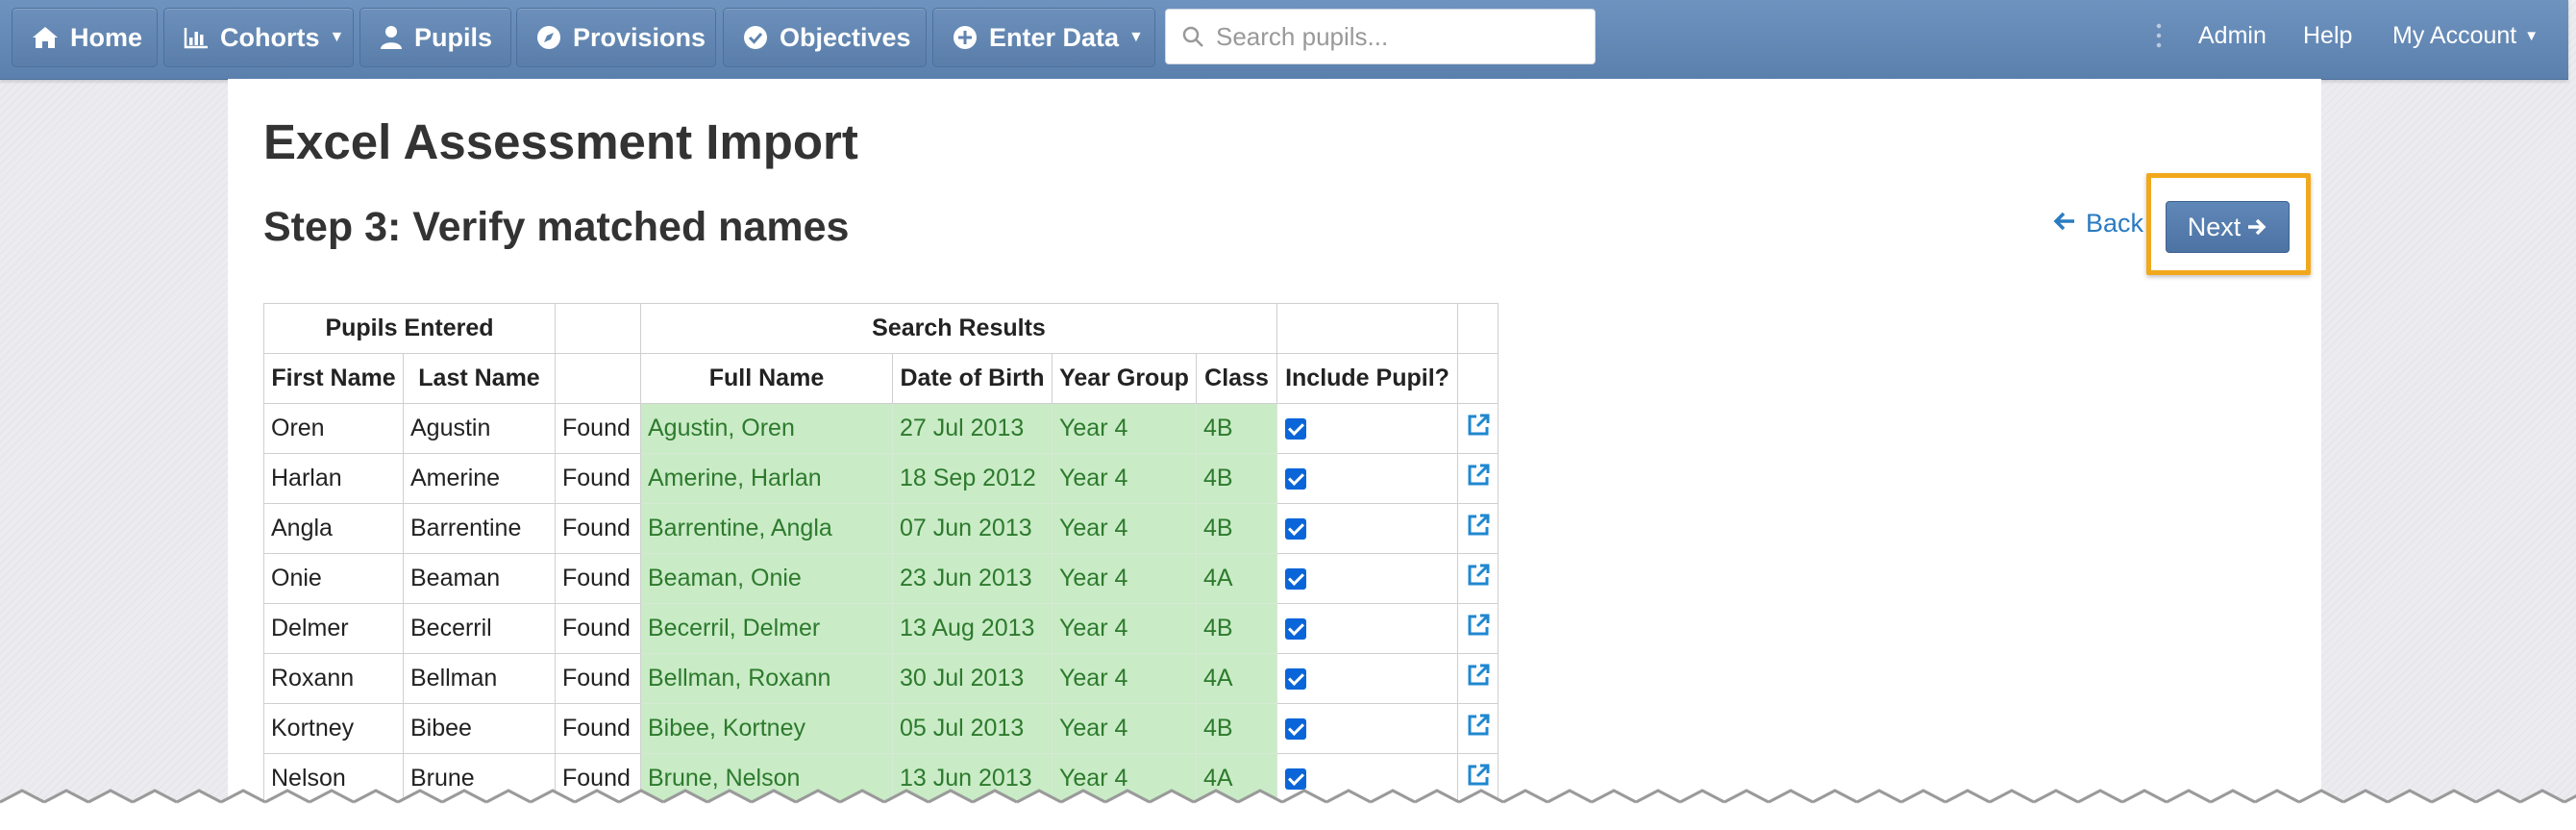 This screenshot has width=2576, height=830. I want to click on step-title: Step 3: Verify matched names, so click(557, 227).